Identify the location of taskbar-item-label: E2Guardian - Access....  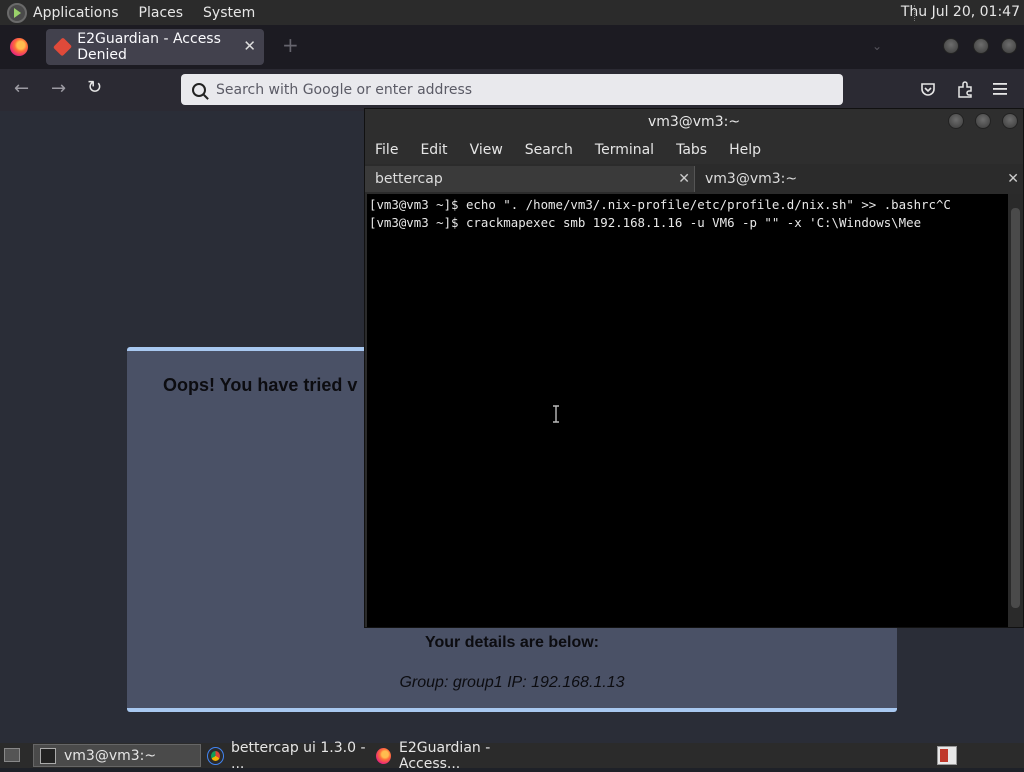
(444, 755).